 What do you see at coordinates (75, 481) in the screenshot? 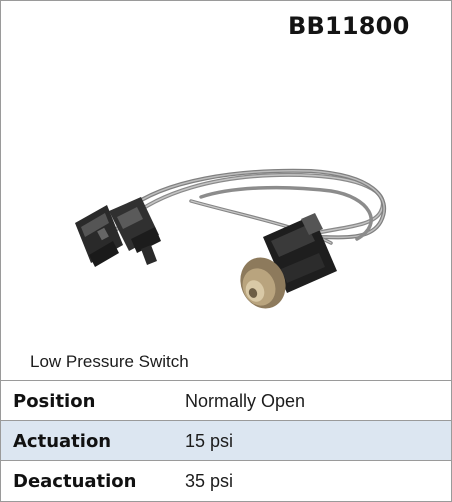
I see `spec-label: Deactuation` at bounding box center [75, 481].